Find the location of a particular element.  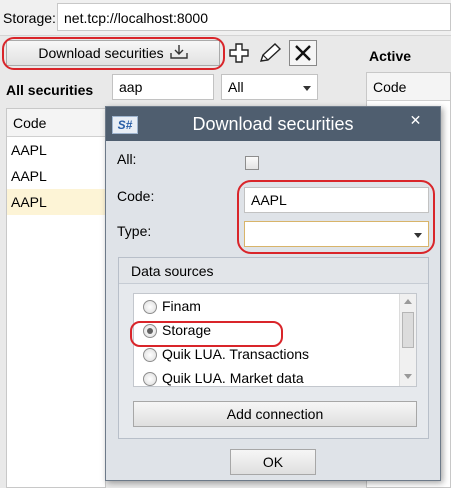

type-label: Type: is located at coordinates (134, 231).